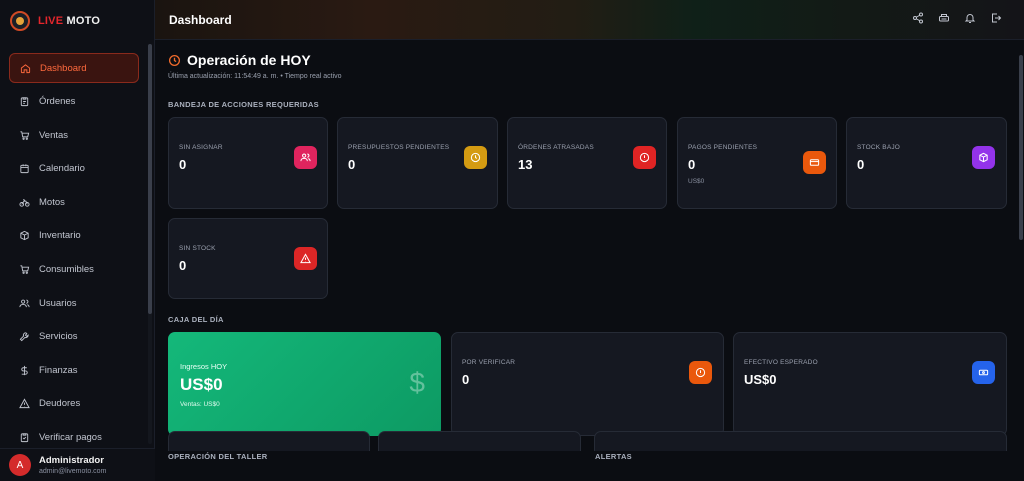 The width and height of the screenshot is (1024, 481). What do you see at coordinates (417, 382) in the screenshot?
I see `dollar-icon: $` at bounding box center [417, 382].